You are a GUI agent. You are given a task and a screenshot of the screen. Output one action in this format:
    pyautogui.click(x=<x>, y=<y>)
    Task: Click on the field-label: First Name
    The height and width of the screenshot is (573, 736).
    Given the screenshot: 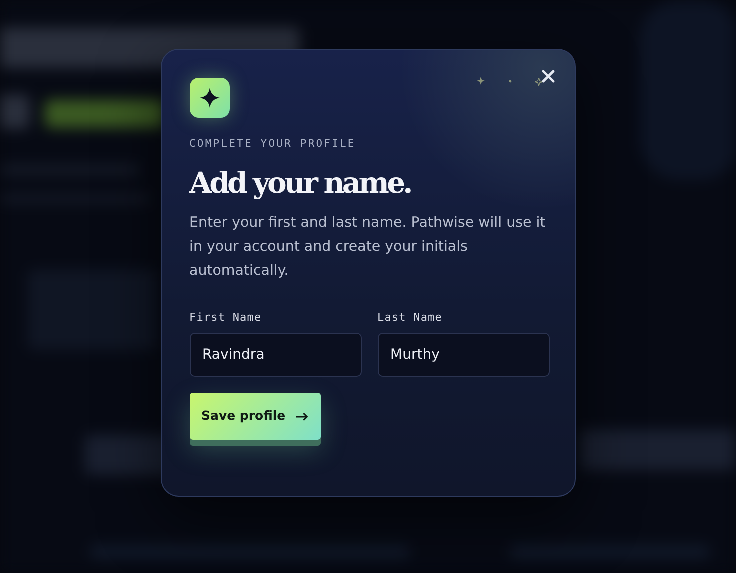 What is the action you would take?
    pyautogui.click(x=226, y=318)
    